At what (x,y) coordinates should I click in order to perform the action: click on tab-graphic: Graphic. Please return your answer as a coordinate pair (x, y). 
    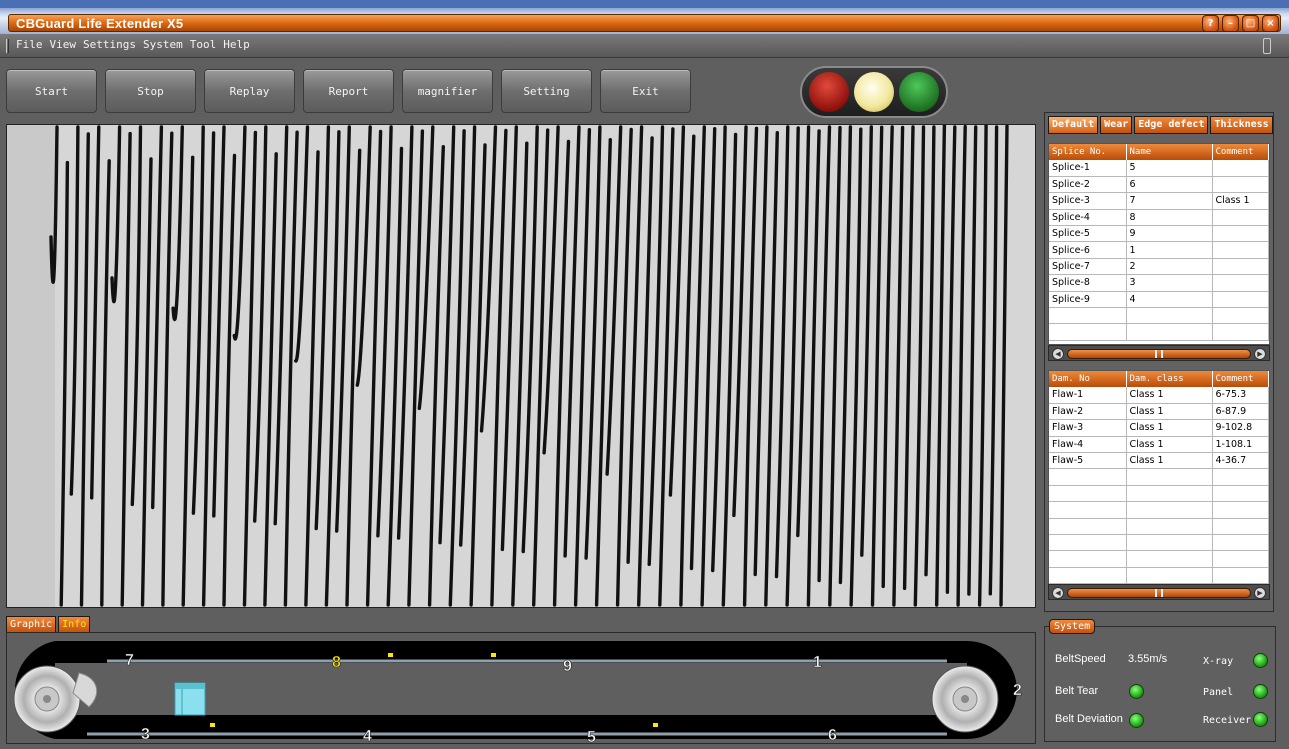
    Looking at the image, I should click on (31, 624).